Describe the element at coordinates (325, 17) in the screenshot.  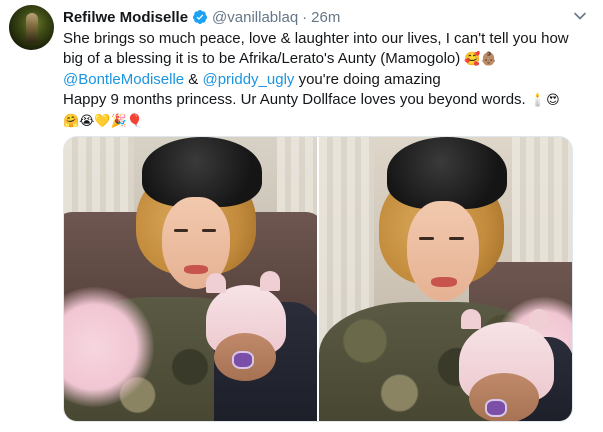
I see `timestamp: 26m` at that location.